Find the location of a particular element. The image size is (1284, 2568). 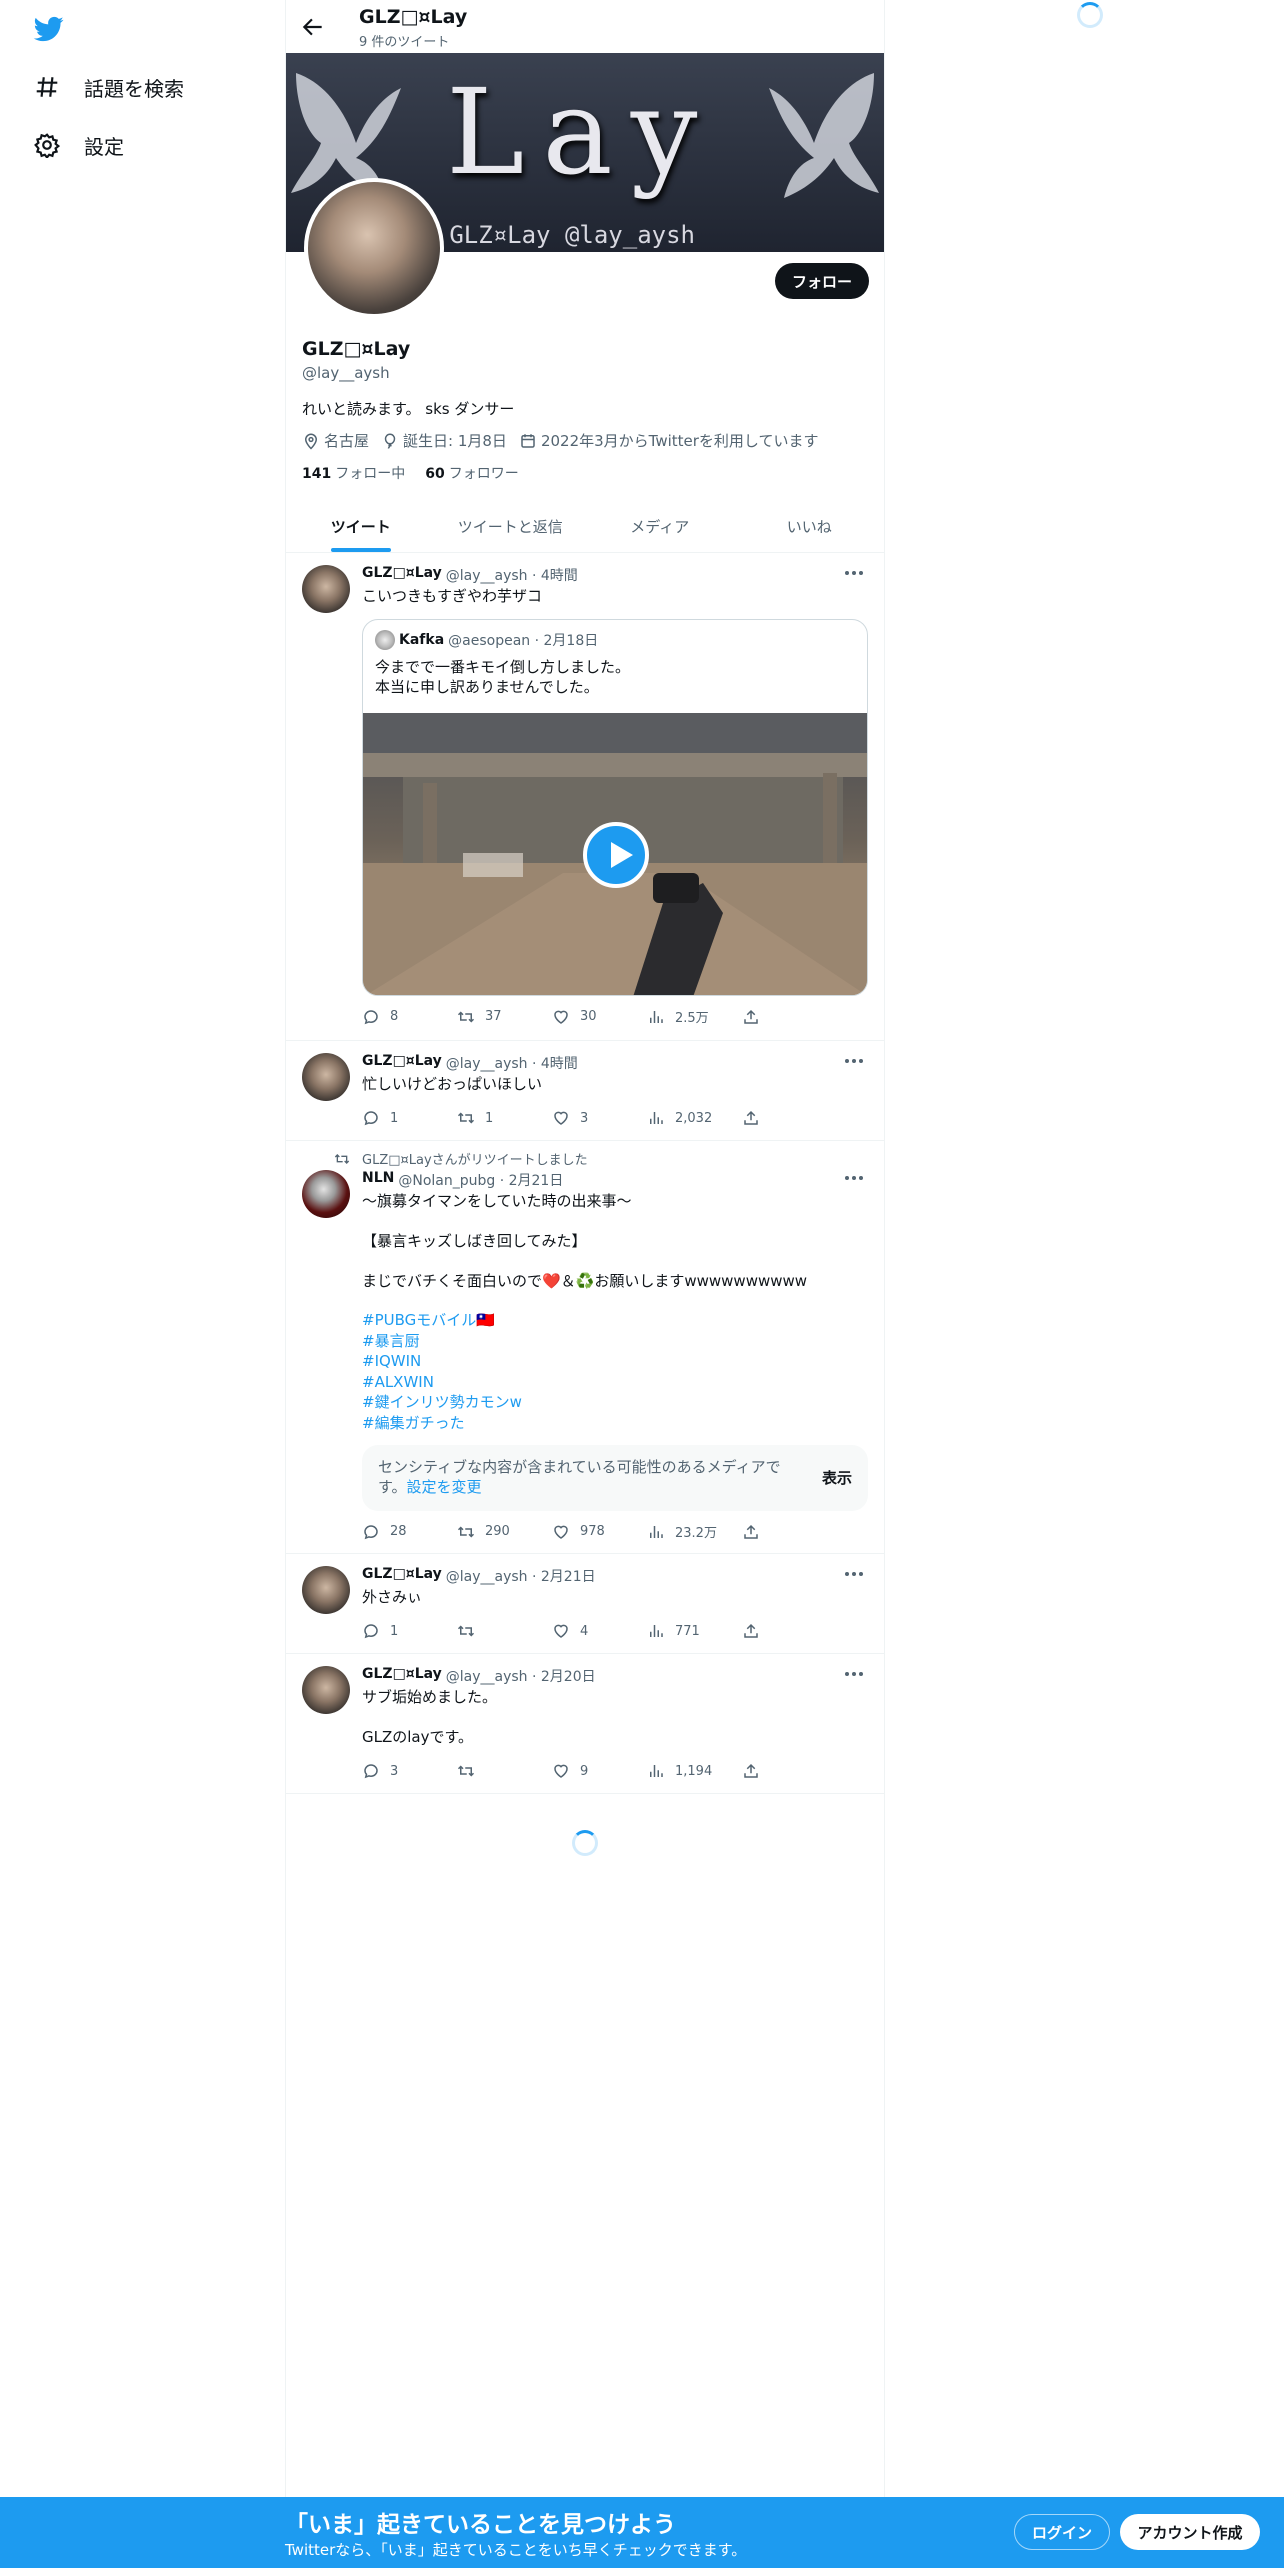

like-button: 3 is located at coordinates (599, 1118).